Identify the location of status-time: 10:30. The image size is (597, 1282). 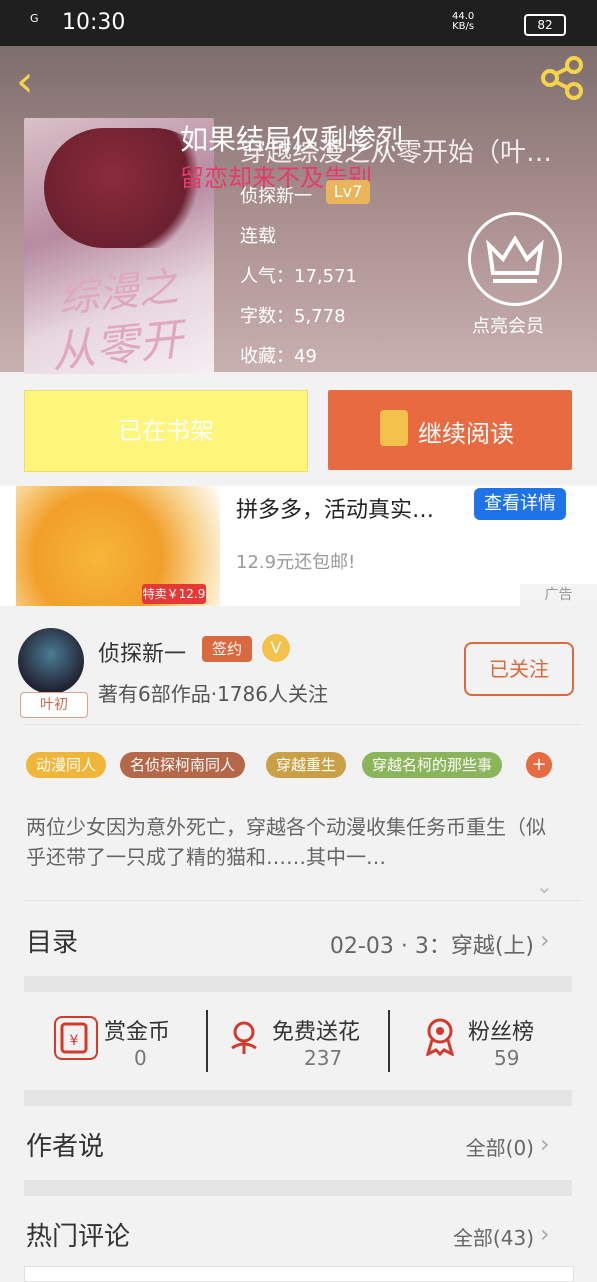
(94, 22).